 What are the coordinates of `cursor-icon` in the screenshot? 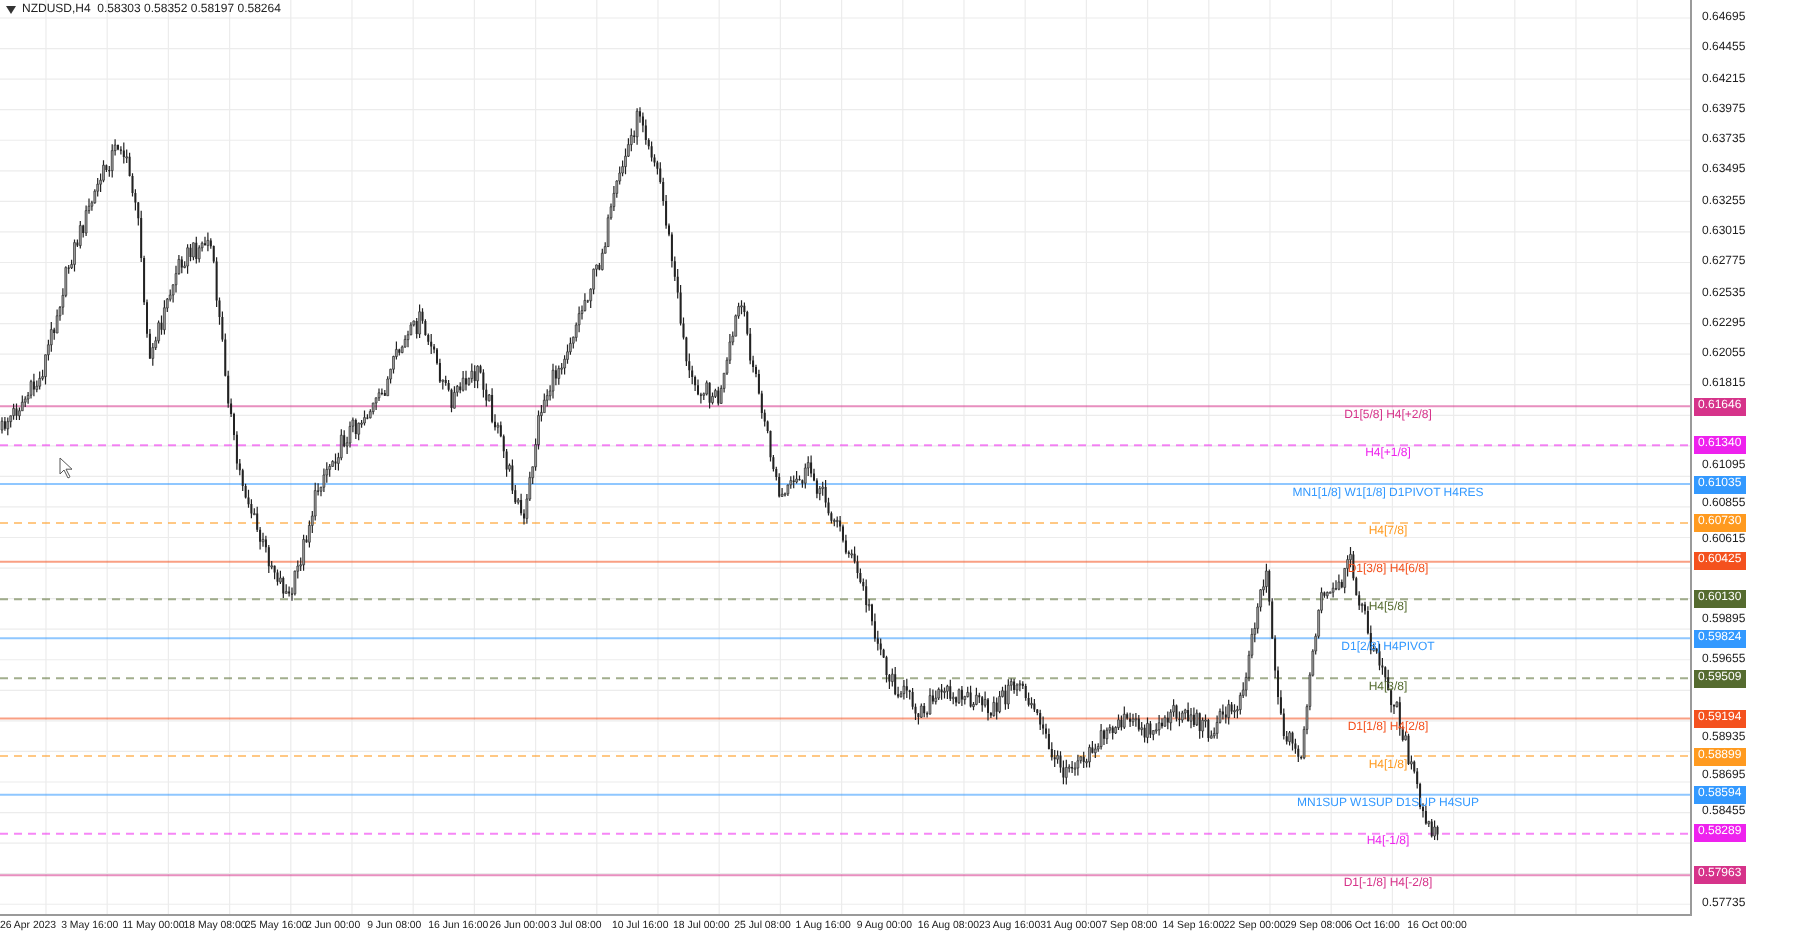 It's located at (66, 468).